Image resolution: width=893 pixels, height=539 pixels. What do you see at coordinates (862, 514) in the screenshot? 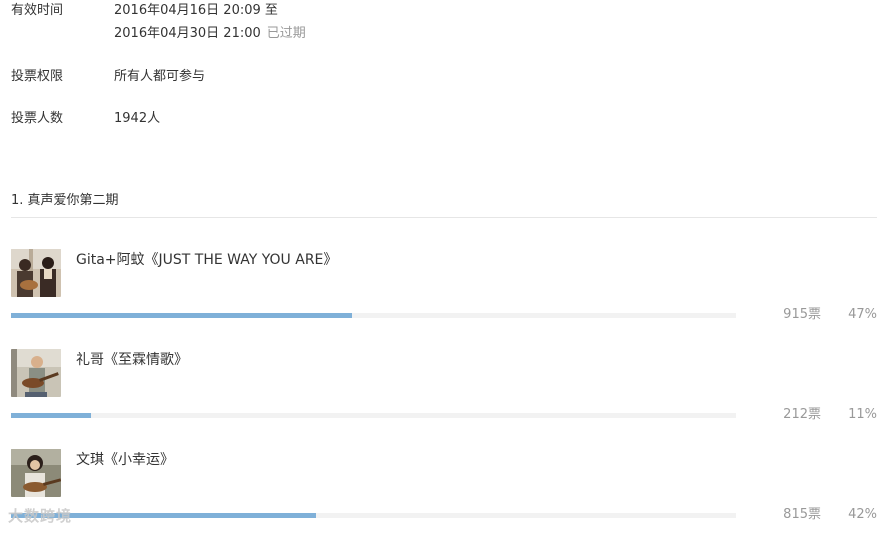
I see `vote-percent: 42%` at bounding box center [862, 514].